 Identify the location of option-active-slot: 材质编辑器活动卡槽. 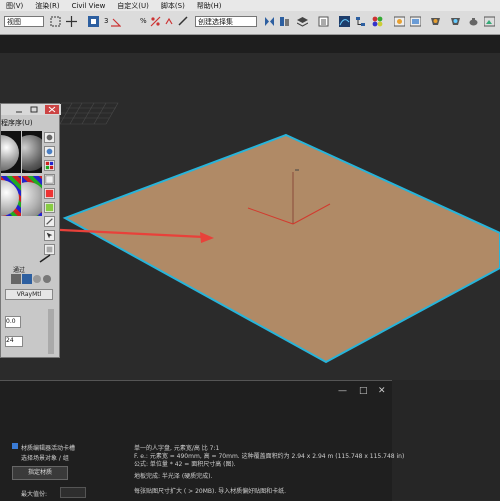
(48, 447).